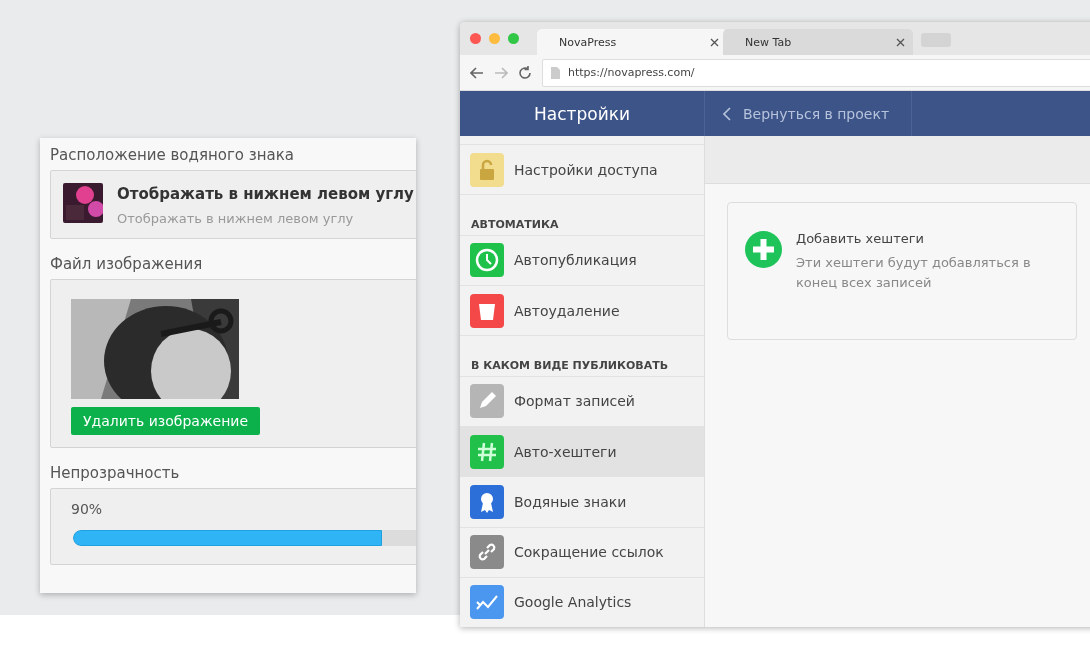  What do you see at coordinates (83, 203) in the screenshot?
I see `thumbnail-icon` at bounding box center [83, 203].